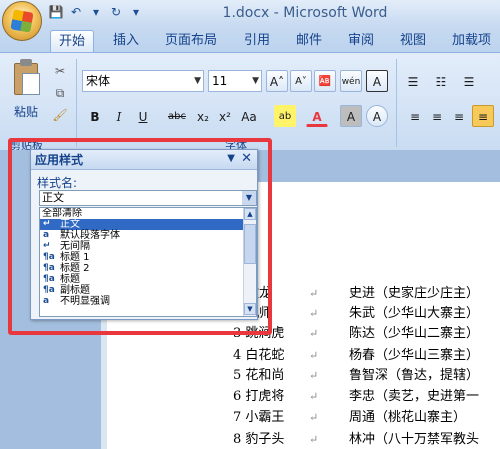 Image resolution: width=500 pixels, height=449 pixels. I want to click on style-name-label: 样式名:, so click(57, 183).